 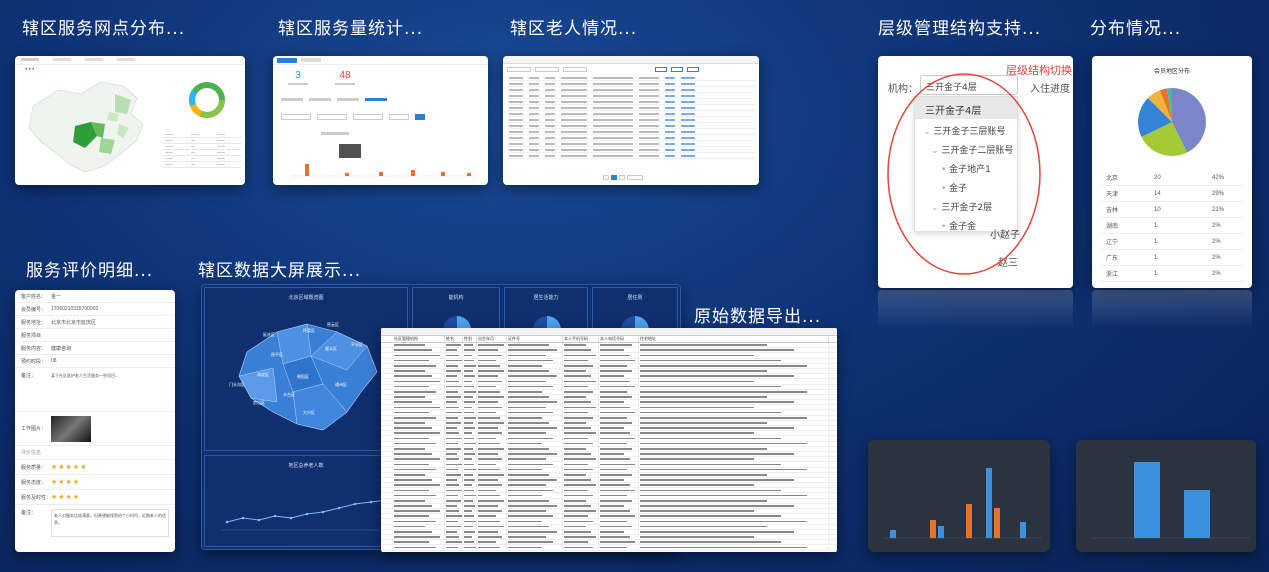 I want to click on service-volume-card: 3 48, so click(x=380, y=120).